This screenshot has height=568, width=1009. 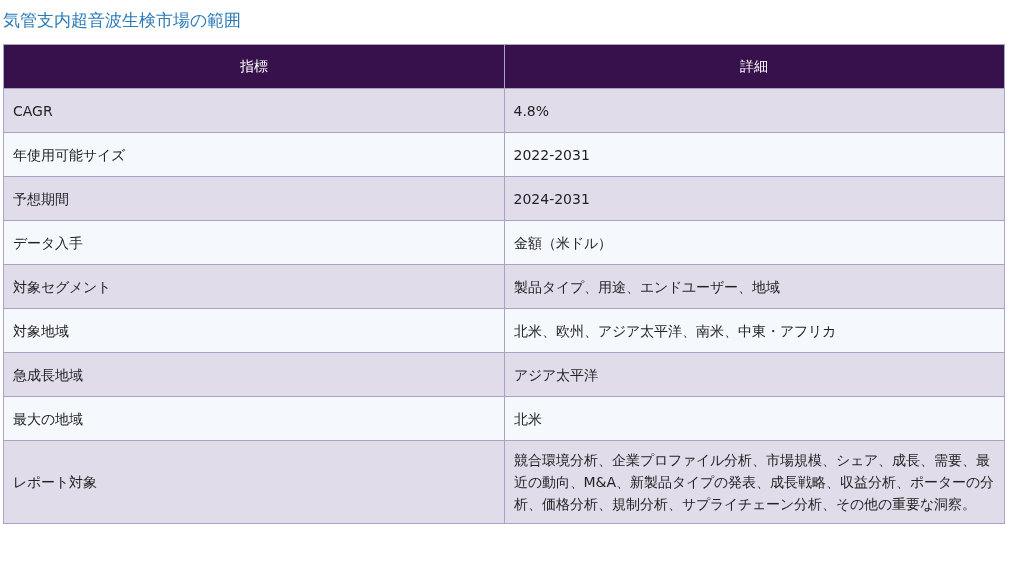 I want to click on table-cell: 対象セグメント, so click(x=253, y=286).